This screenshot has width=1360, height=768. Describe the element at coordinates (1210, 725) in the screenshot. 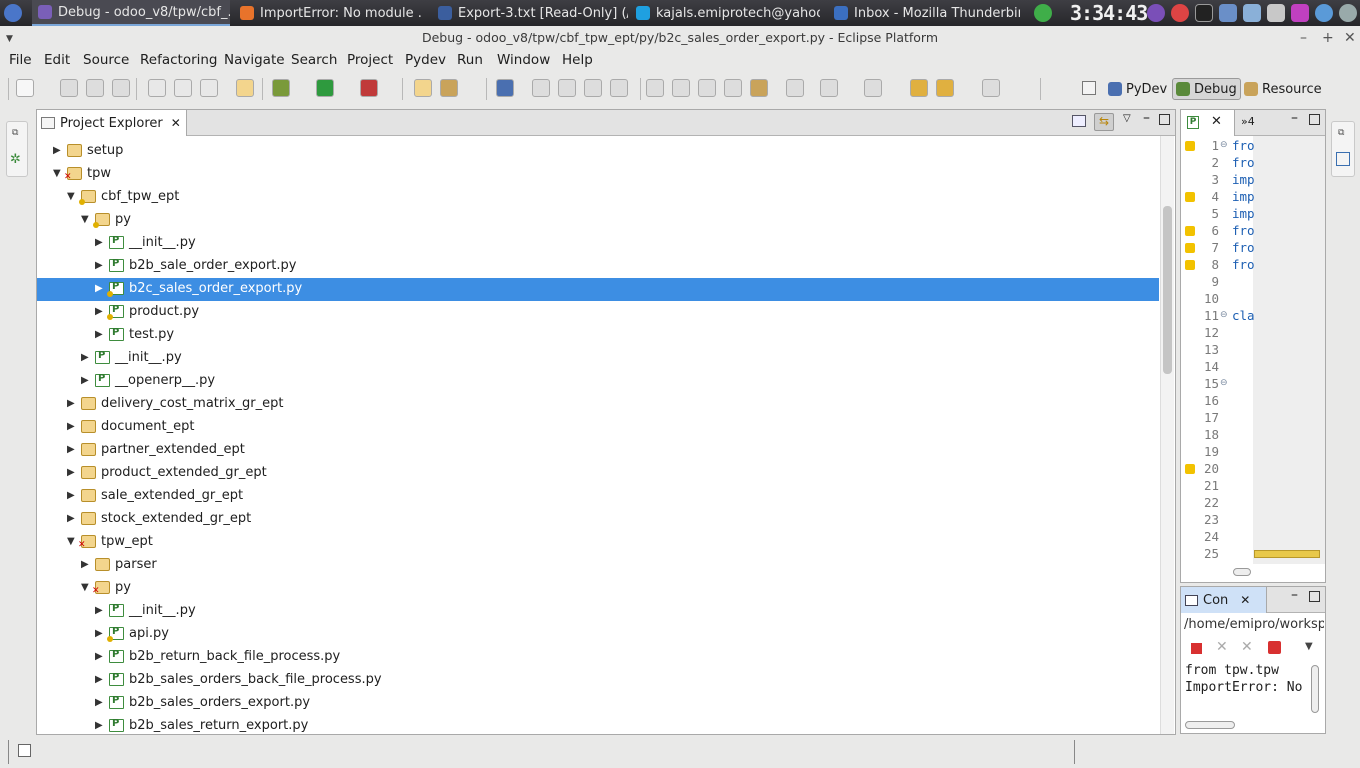

I see `console-hscrollbar` at that location.